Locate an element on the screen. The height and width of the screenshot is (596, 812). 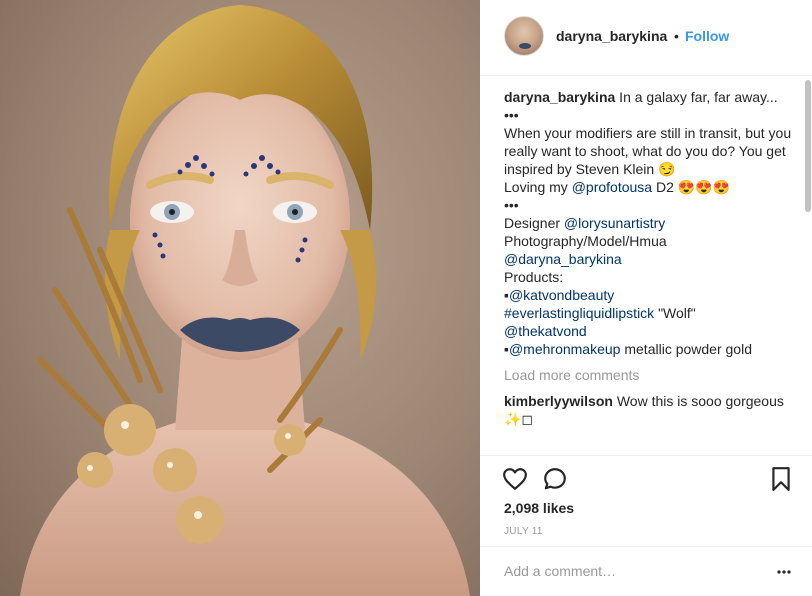
more-options-icon is located at coordinates (784, 572).